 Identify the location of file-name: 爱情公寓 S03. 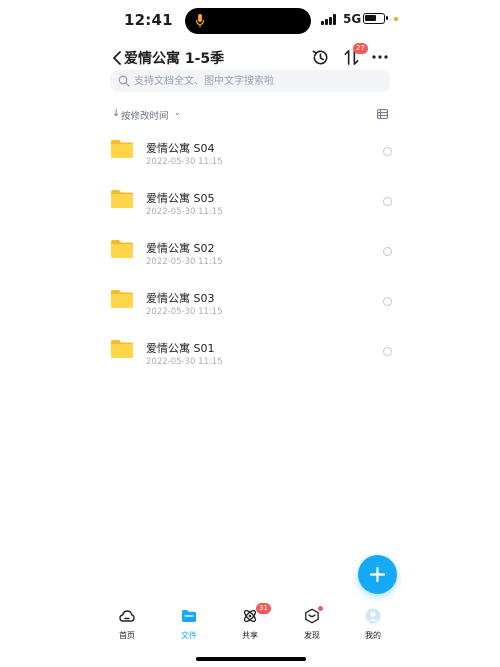
(180, 298).